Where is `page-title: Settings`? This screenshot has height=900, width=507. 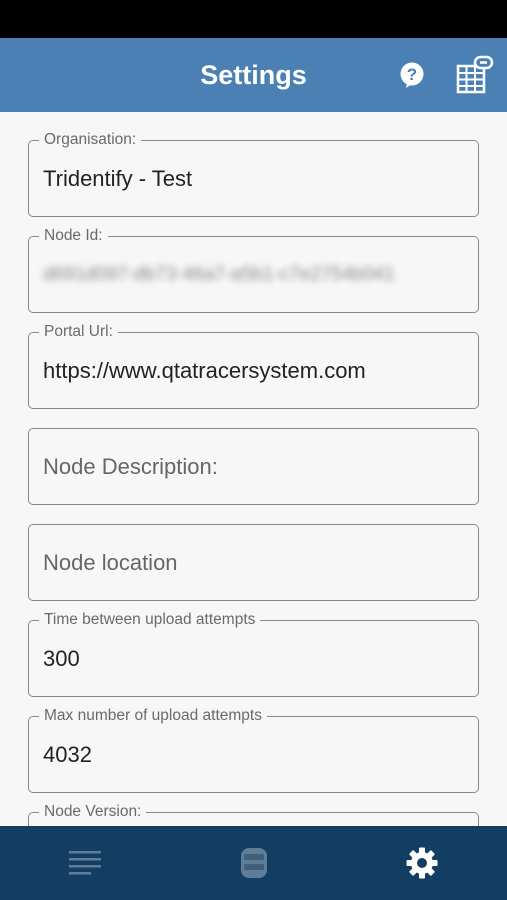
page-title: Settings is located at coordinates (253, 75).